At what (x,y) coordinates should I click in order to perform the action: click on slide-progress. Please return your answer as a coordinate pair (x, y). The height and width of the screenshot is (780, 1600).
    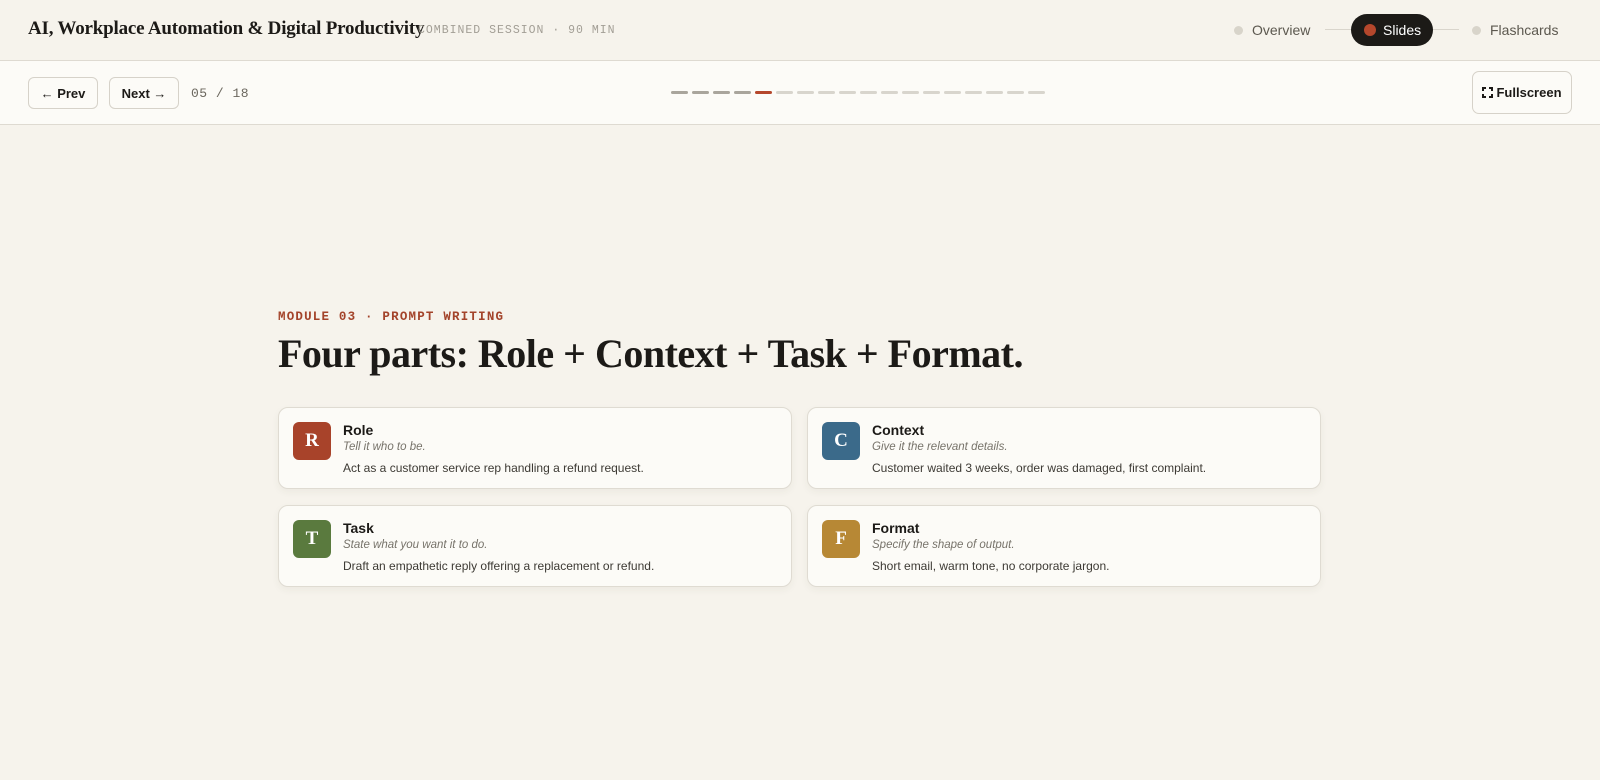
    Looking at the image, I should click on (858, 92).